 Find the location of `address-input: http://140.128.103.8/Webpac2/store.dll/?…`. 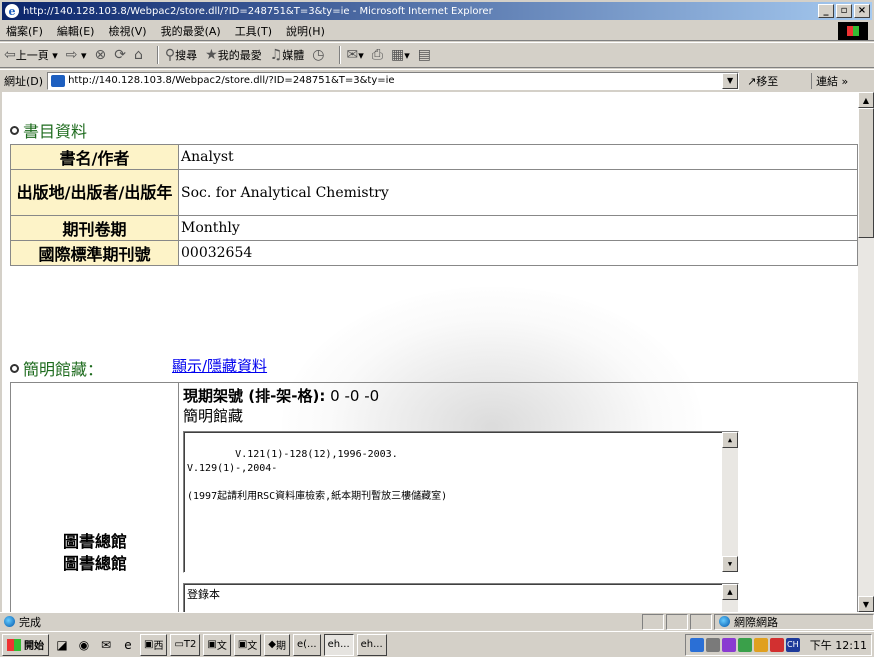

address-input: http://140.128.103.8/Webpac2/store.dll/?… is located at coordinates (393, 80).